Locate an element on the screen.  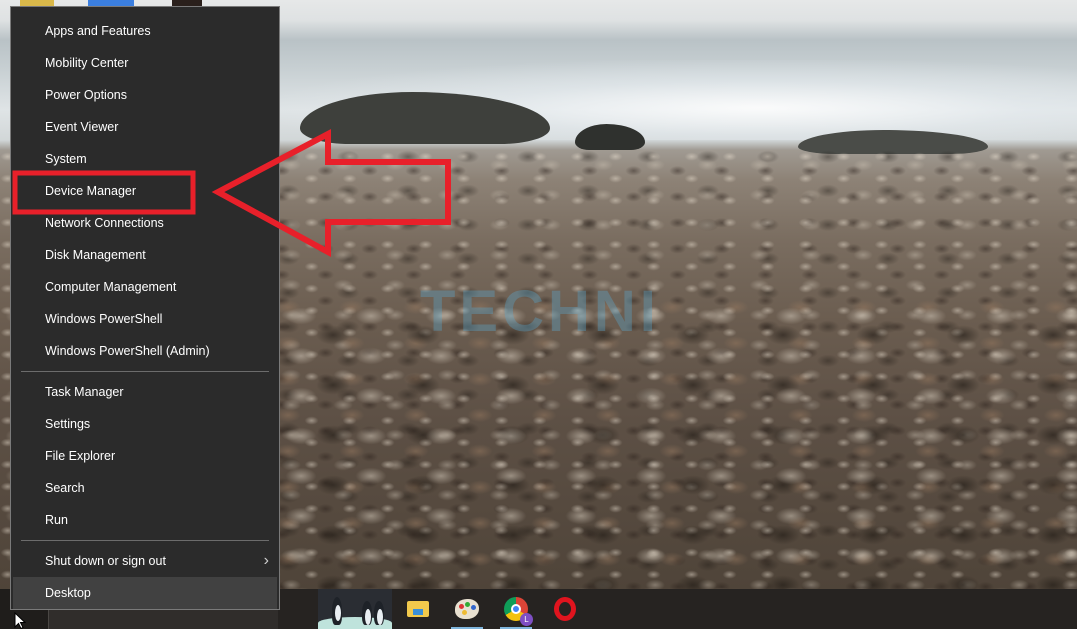
folder-icon is located at coordinates (418, 609).